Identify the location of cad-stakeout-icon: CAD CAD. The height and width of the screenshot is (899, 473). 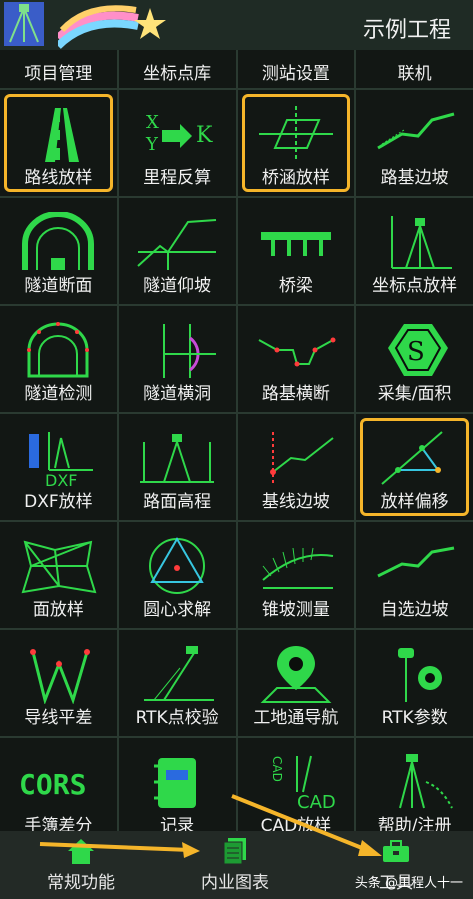
(303, 783).